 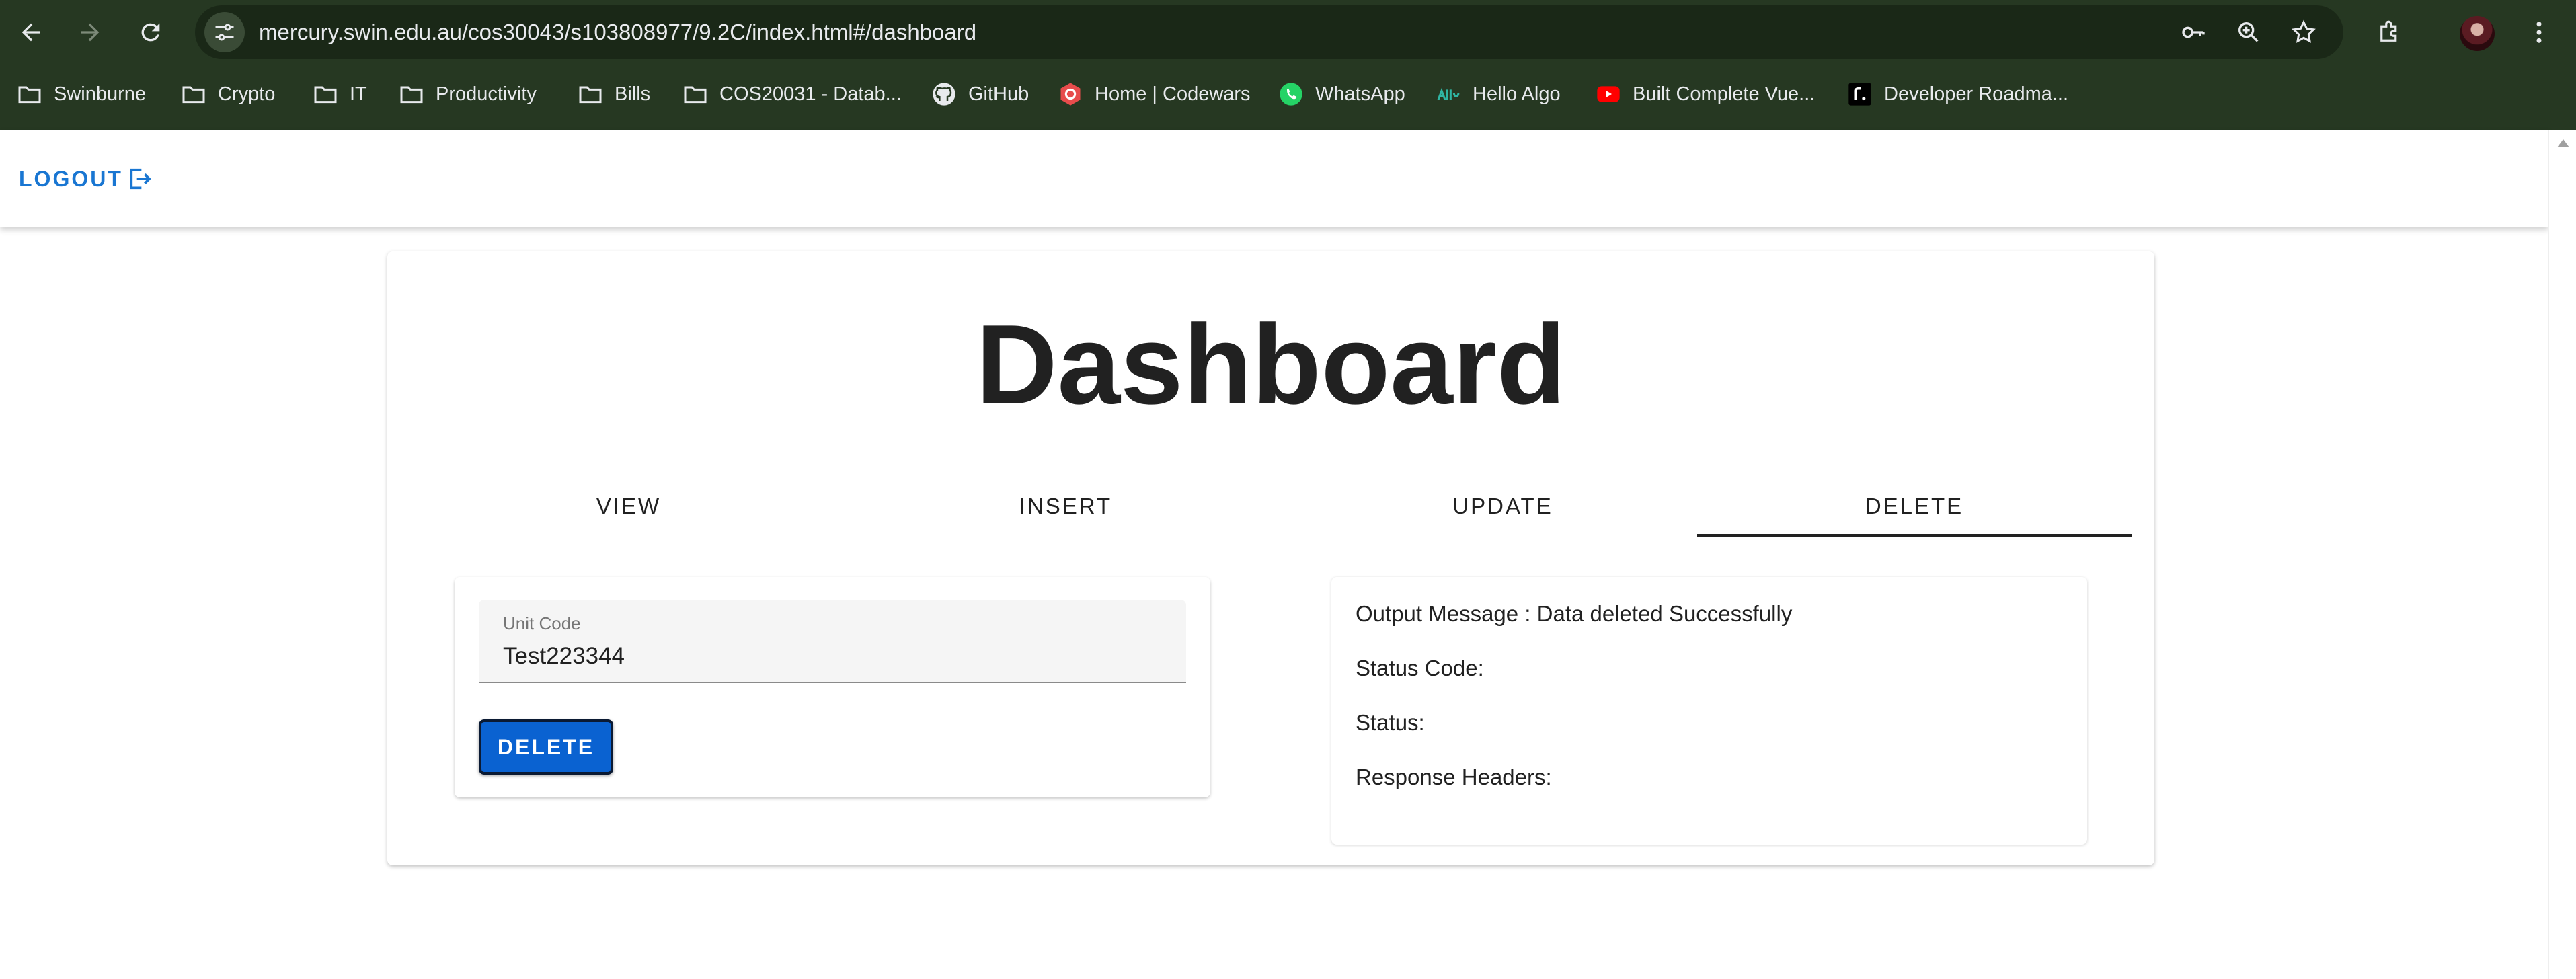 What do you see at coordinates (247, 94) in the screenshot?
I see `bookmark-label: Crypto` at bounding box center [247, 94].